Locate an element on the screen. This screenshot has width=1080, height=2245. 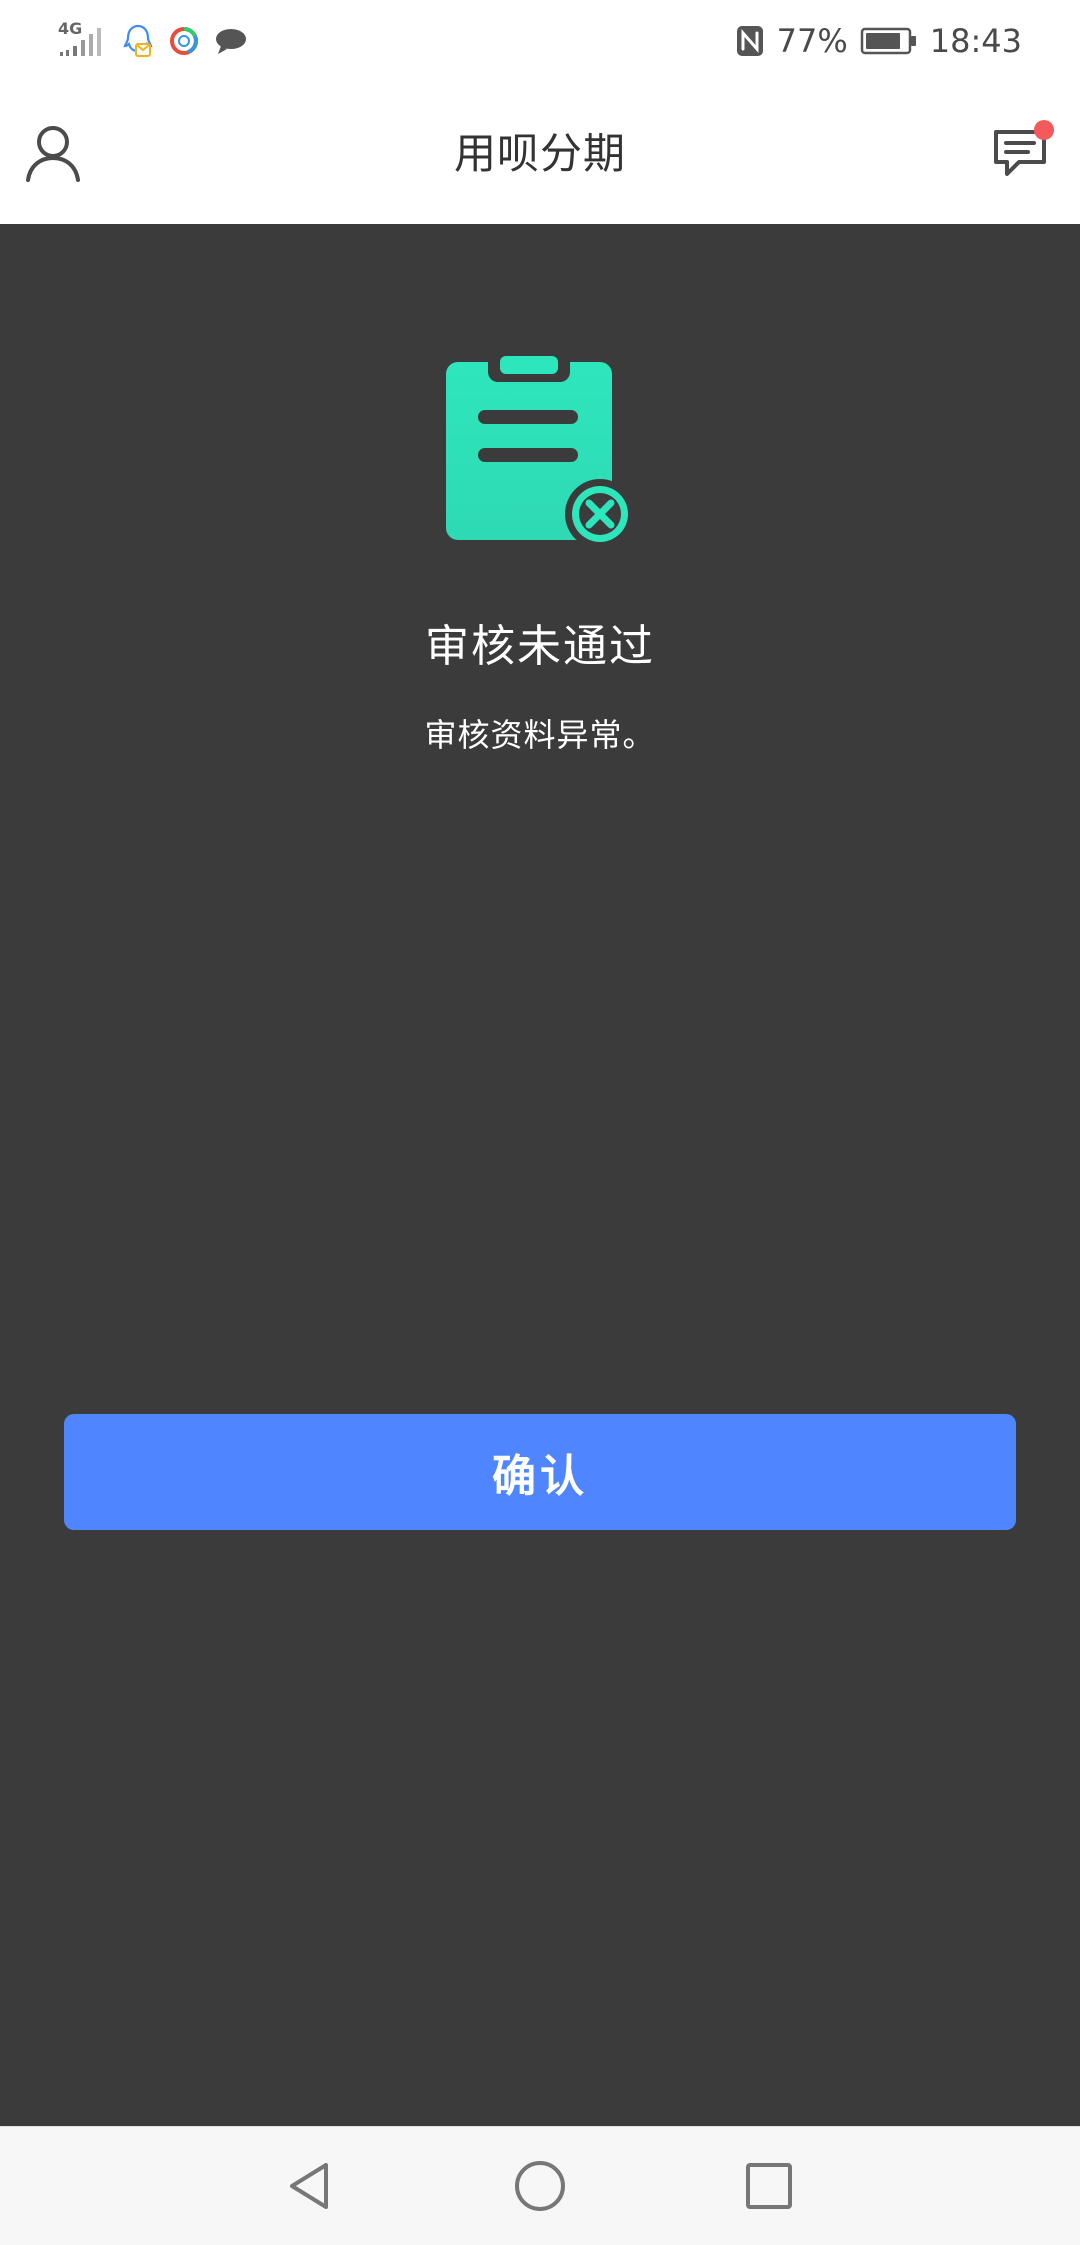
nav-back-button is located at coordinates (309, 2186).